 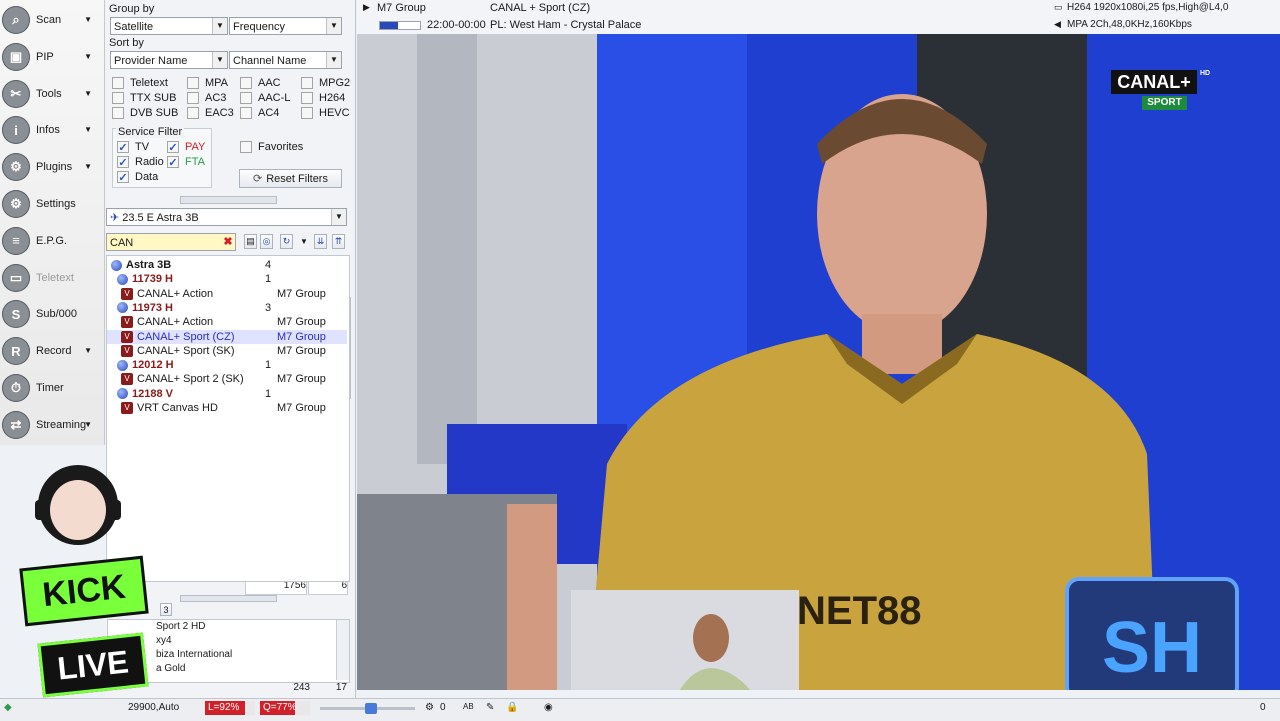 I want to click on radio-checkbox: ✓ Radio, so click(x=140, y=162).